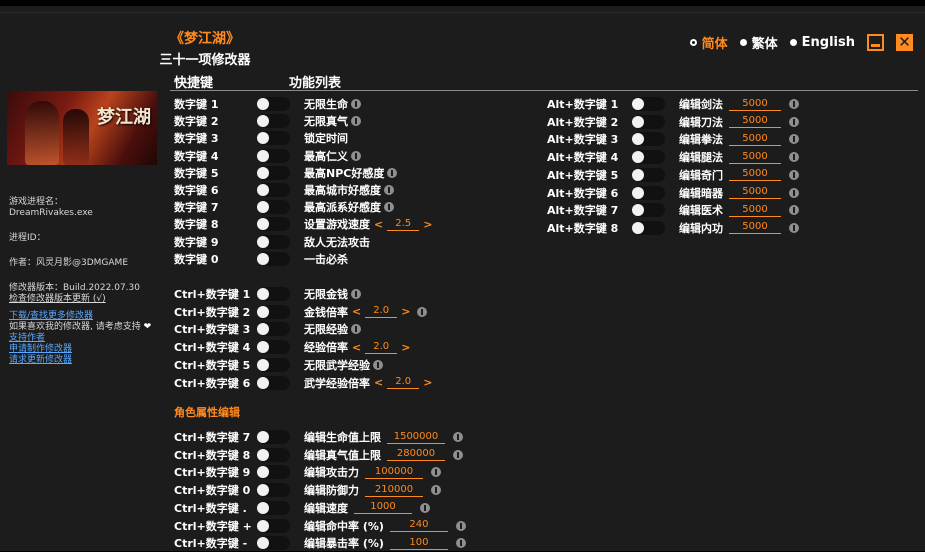 The image size is (925, 552). I want to click on feature-label: 武学经验倍率, so click(337, 383).